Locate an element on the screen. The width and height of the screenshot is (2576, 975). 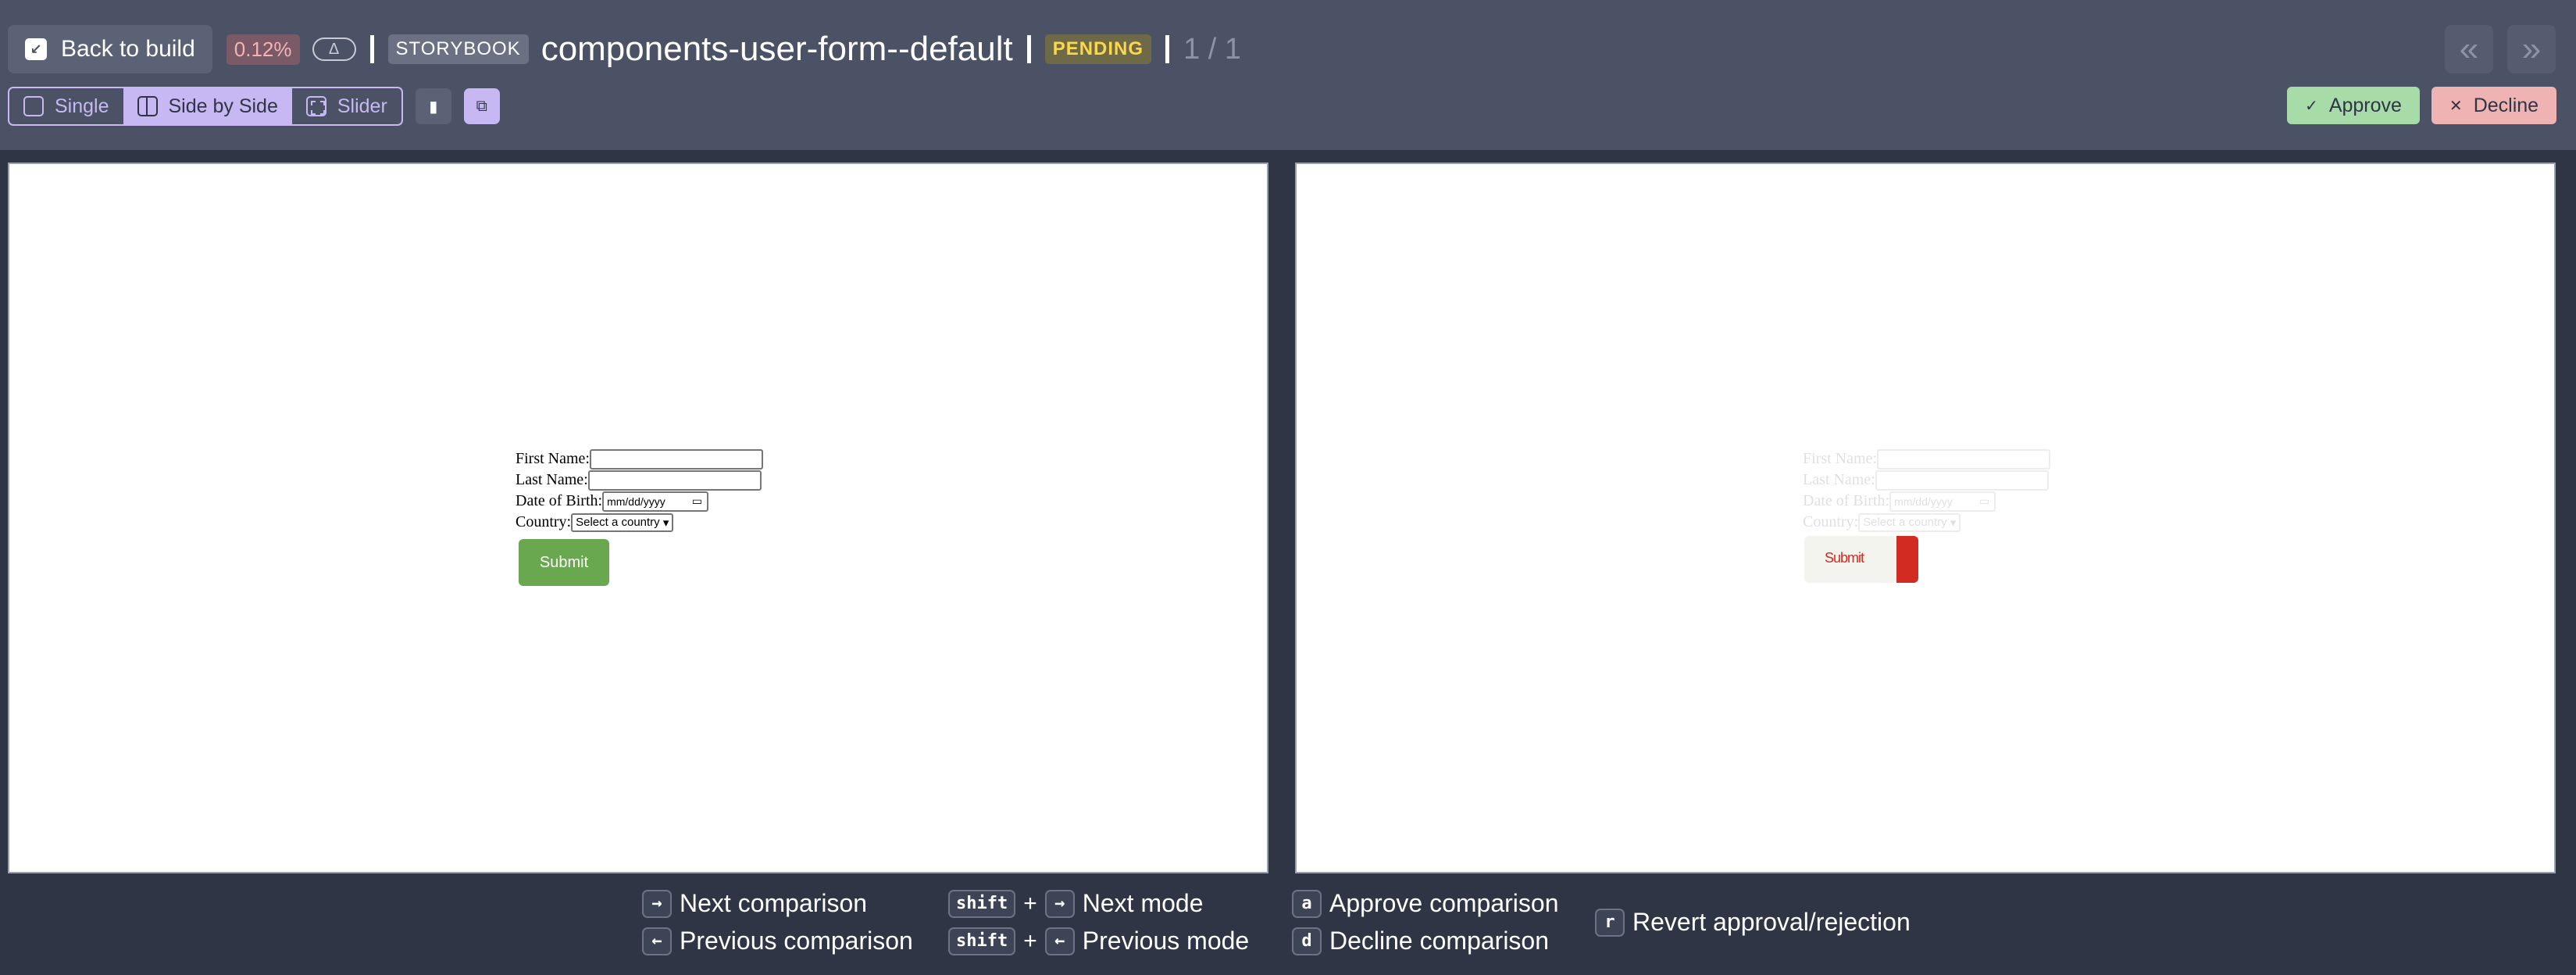
shortcut-label: Approve comparison is located at coordinates (1444, 903).